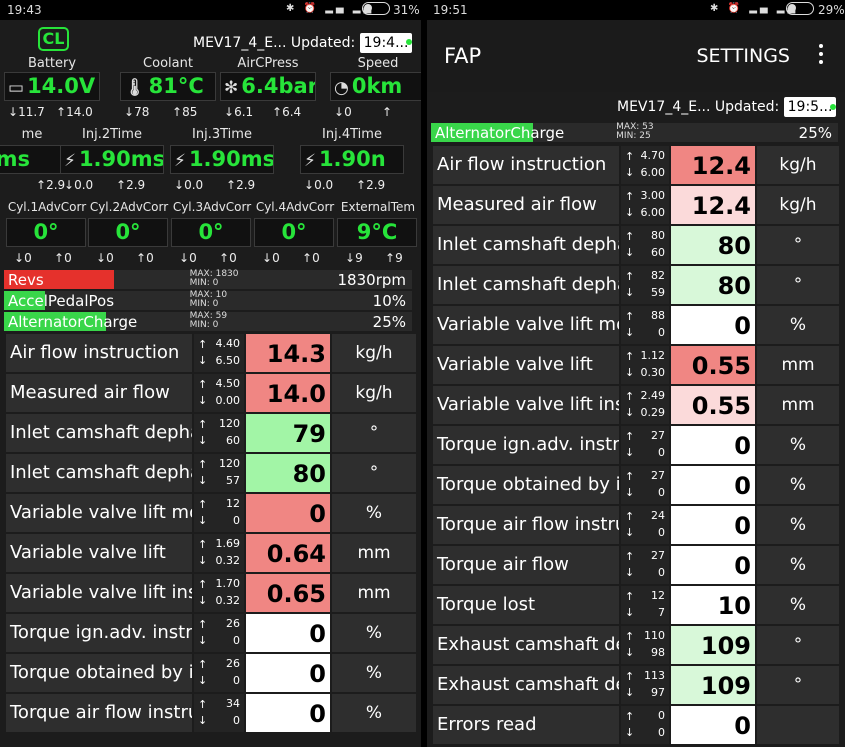  What do you see at coordinates (246, 185) in the screenshot?
I see `gauge-max-value: 2.9` at bounding box center [246, 185].